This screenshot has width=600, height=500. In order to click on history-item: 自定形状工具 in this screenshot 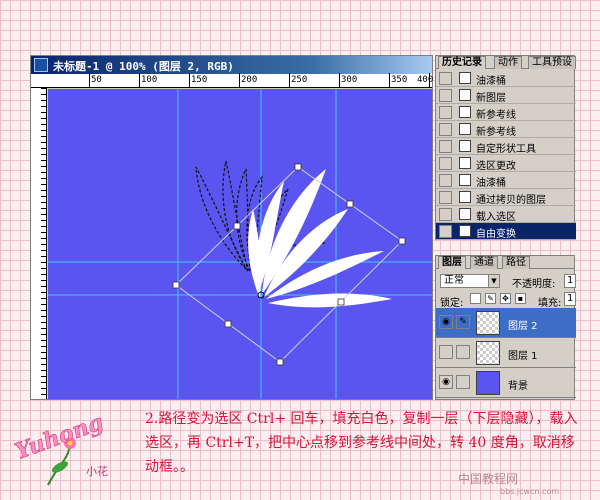, I will do `click(506, 146)`.